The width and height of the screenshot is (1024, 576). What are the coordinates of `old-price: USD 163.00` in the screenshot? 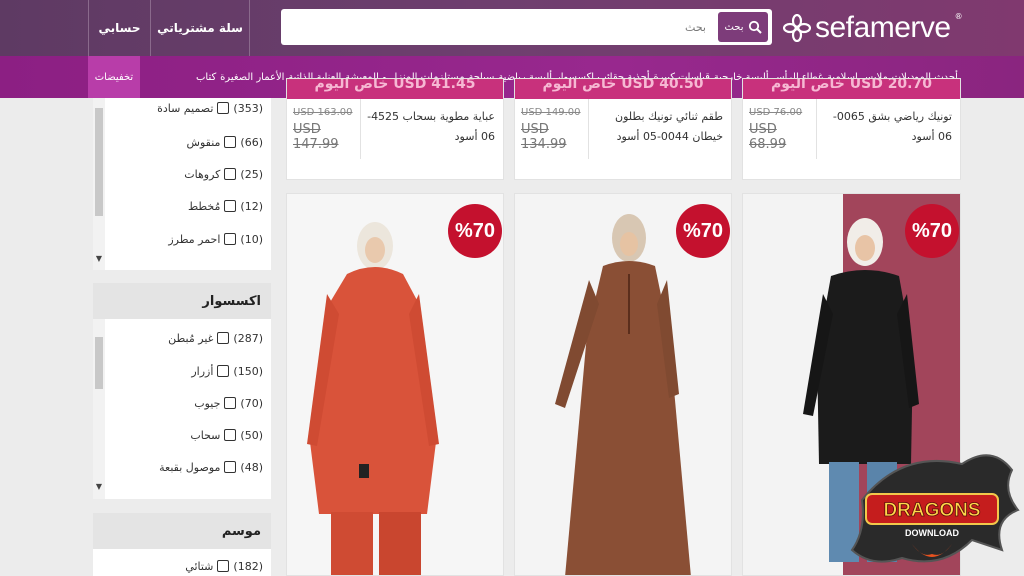 It's located at (323, 112).